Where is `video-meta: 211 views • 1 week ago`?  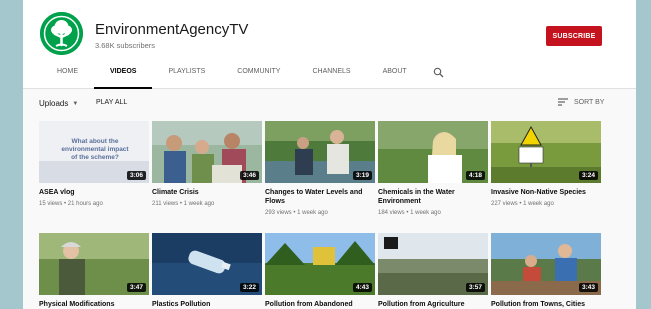
video-meta: 211 views • 1 week ago is located at coordinates (183, 204).